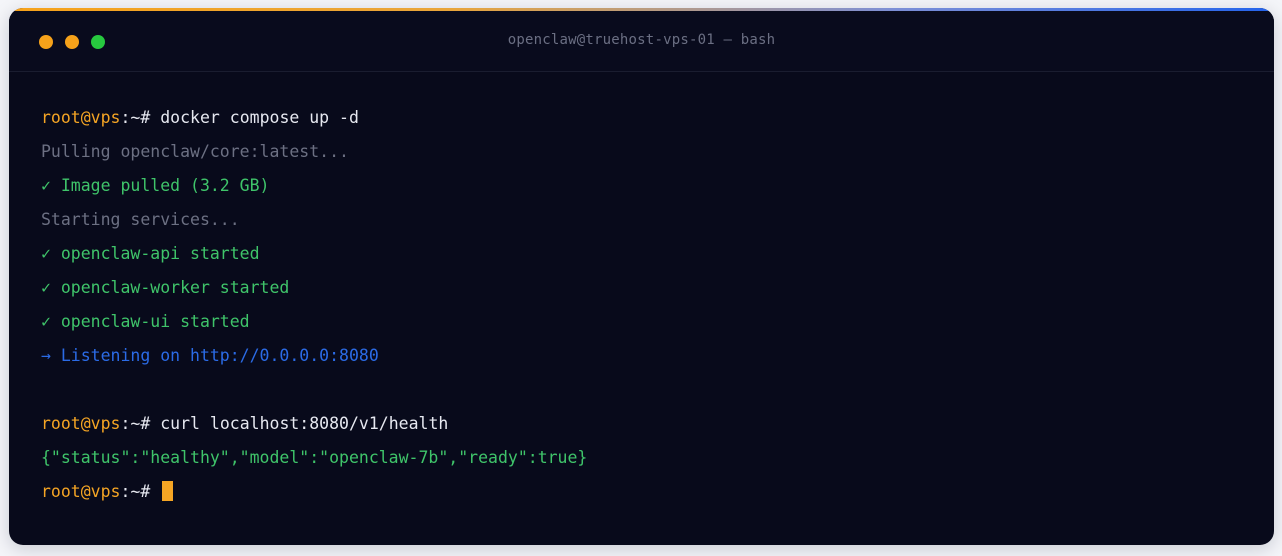 The height and width of the screenshot is (556, 1282). What do you see at coordinates (647, 123) in the screenshot?
I see `command-line: root@vps:~# docker compose up -d` at bounding box center [647, 123].